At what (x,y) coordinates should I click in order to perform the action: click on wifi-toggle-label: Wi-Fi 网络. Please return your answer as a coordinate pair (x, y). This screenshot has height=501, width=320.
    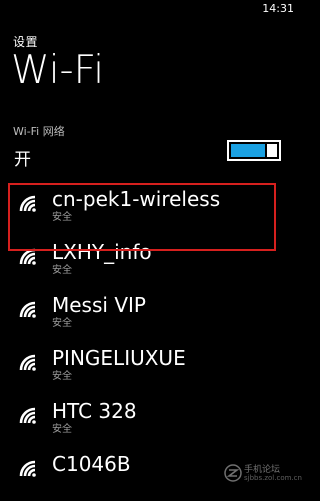
    Looking at the image, I should click on (39, 131).